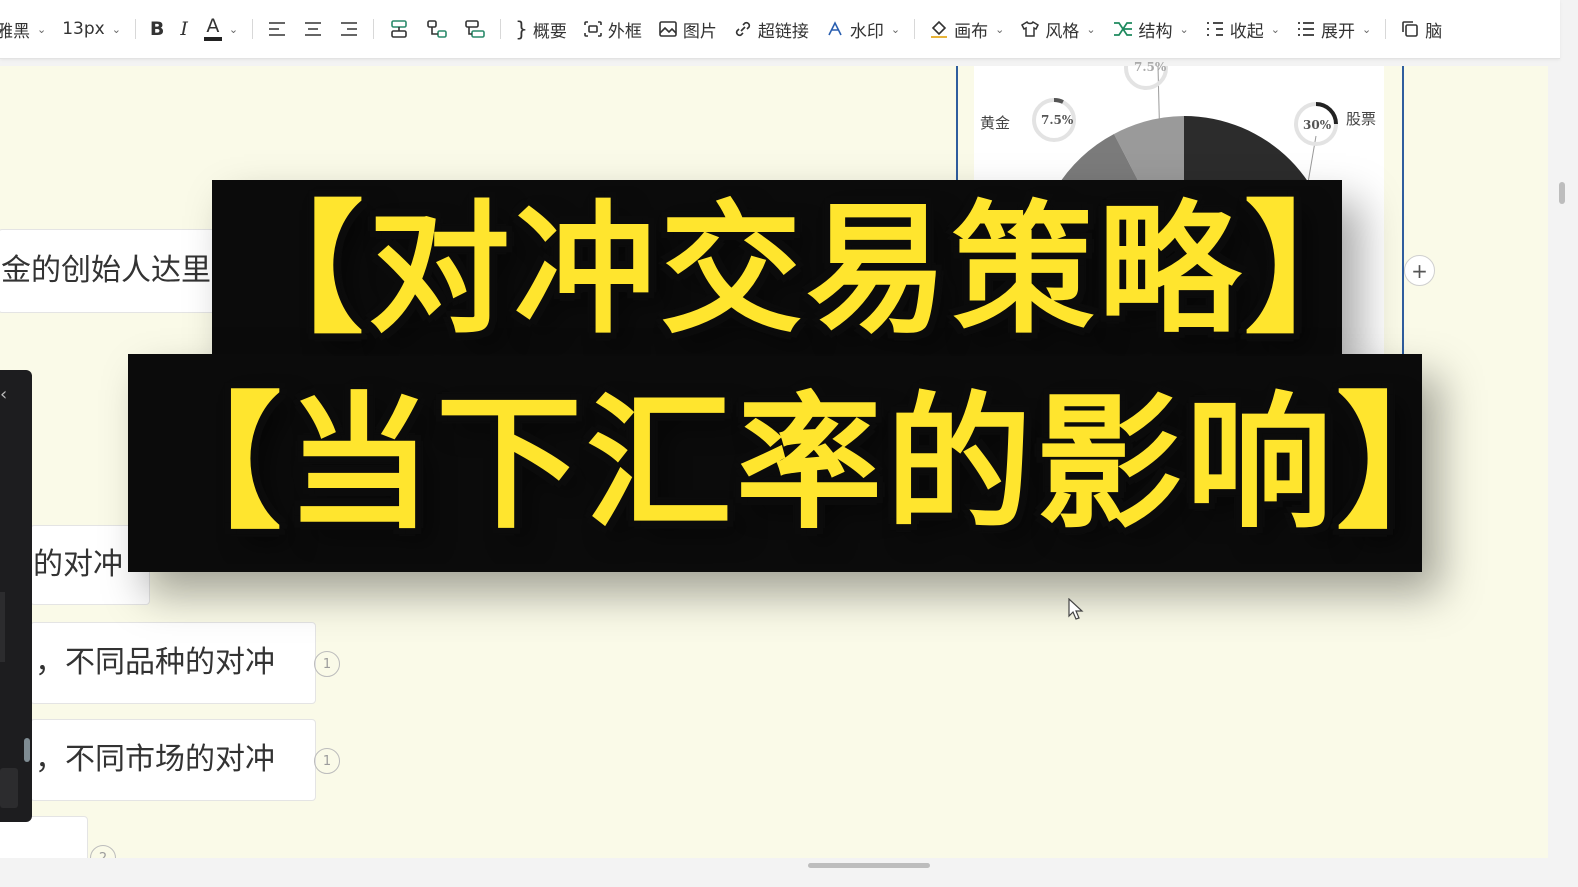  I want to click on italic-icon: I, so click(184, 29).